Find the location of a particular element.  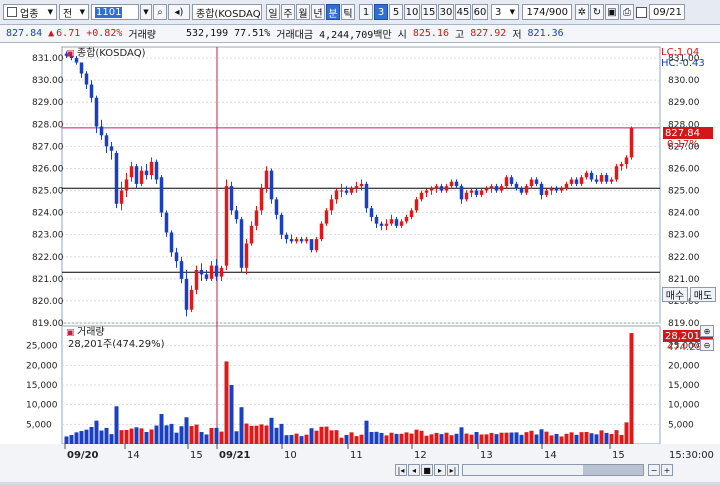

sound-button: ◂) is located at coordinates (179, 12).